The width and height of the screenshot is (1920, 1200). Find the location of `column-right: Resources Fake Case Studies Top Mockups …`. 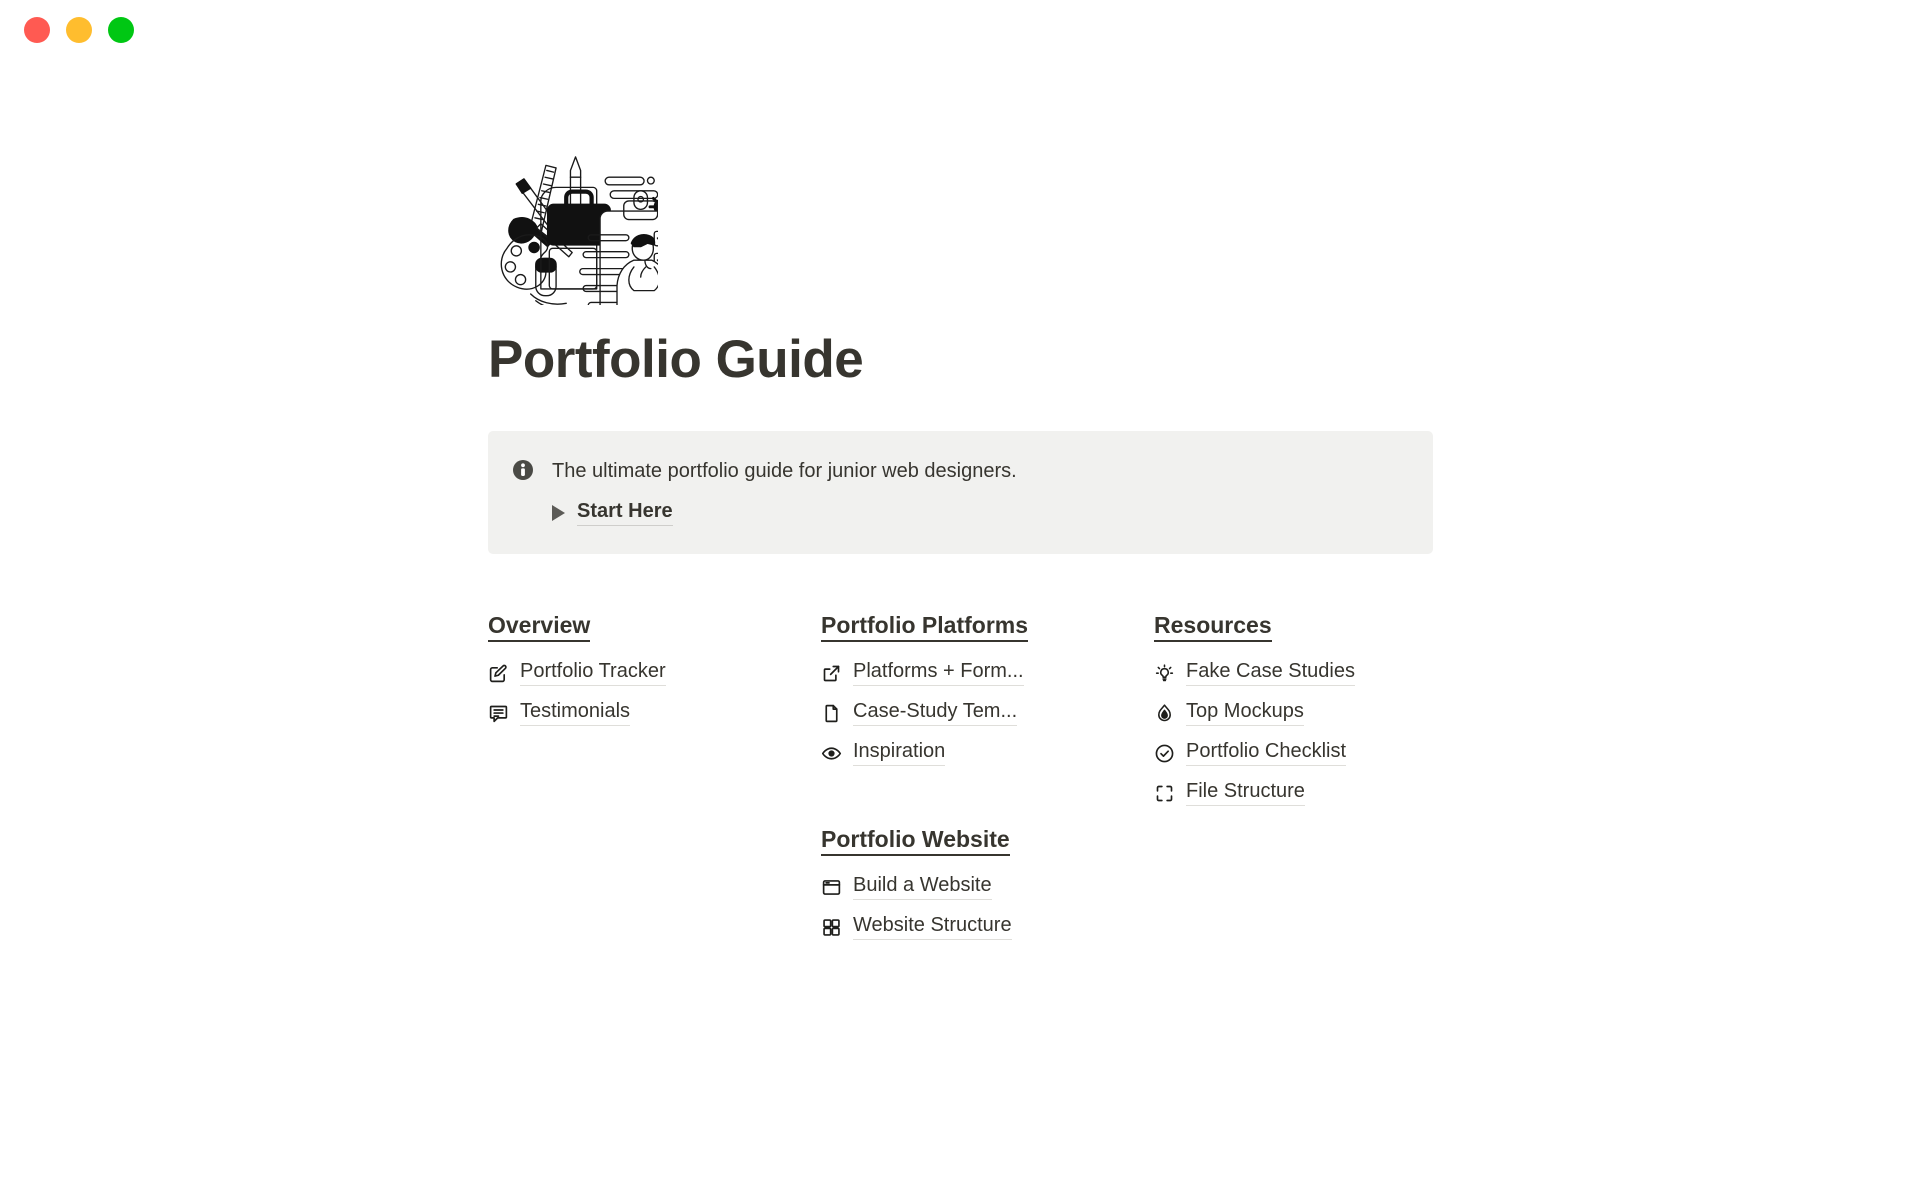

column-right: Resources Fake Case Studies Top Mockups … is located at coordinates (1291, 783).